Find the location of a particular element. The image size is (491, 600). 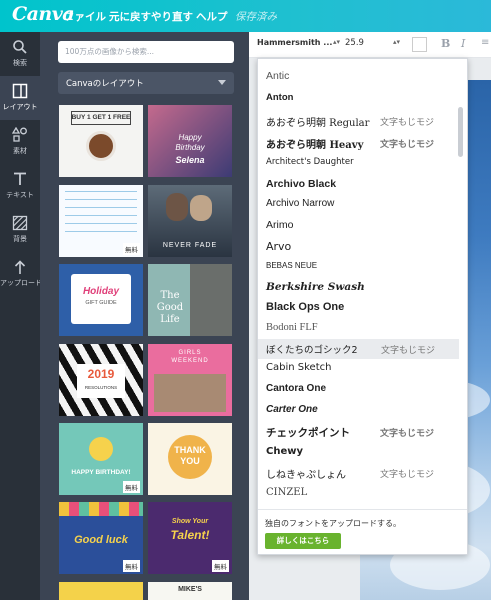

text-toolbar: Hammersmith ... ▴▾ 25.9 ▴▾ B I ≡ is located at coordinates (370, 45).